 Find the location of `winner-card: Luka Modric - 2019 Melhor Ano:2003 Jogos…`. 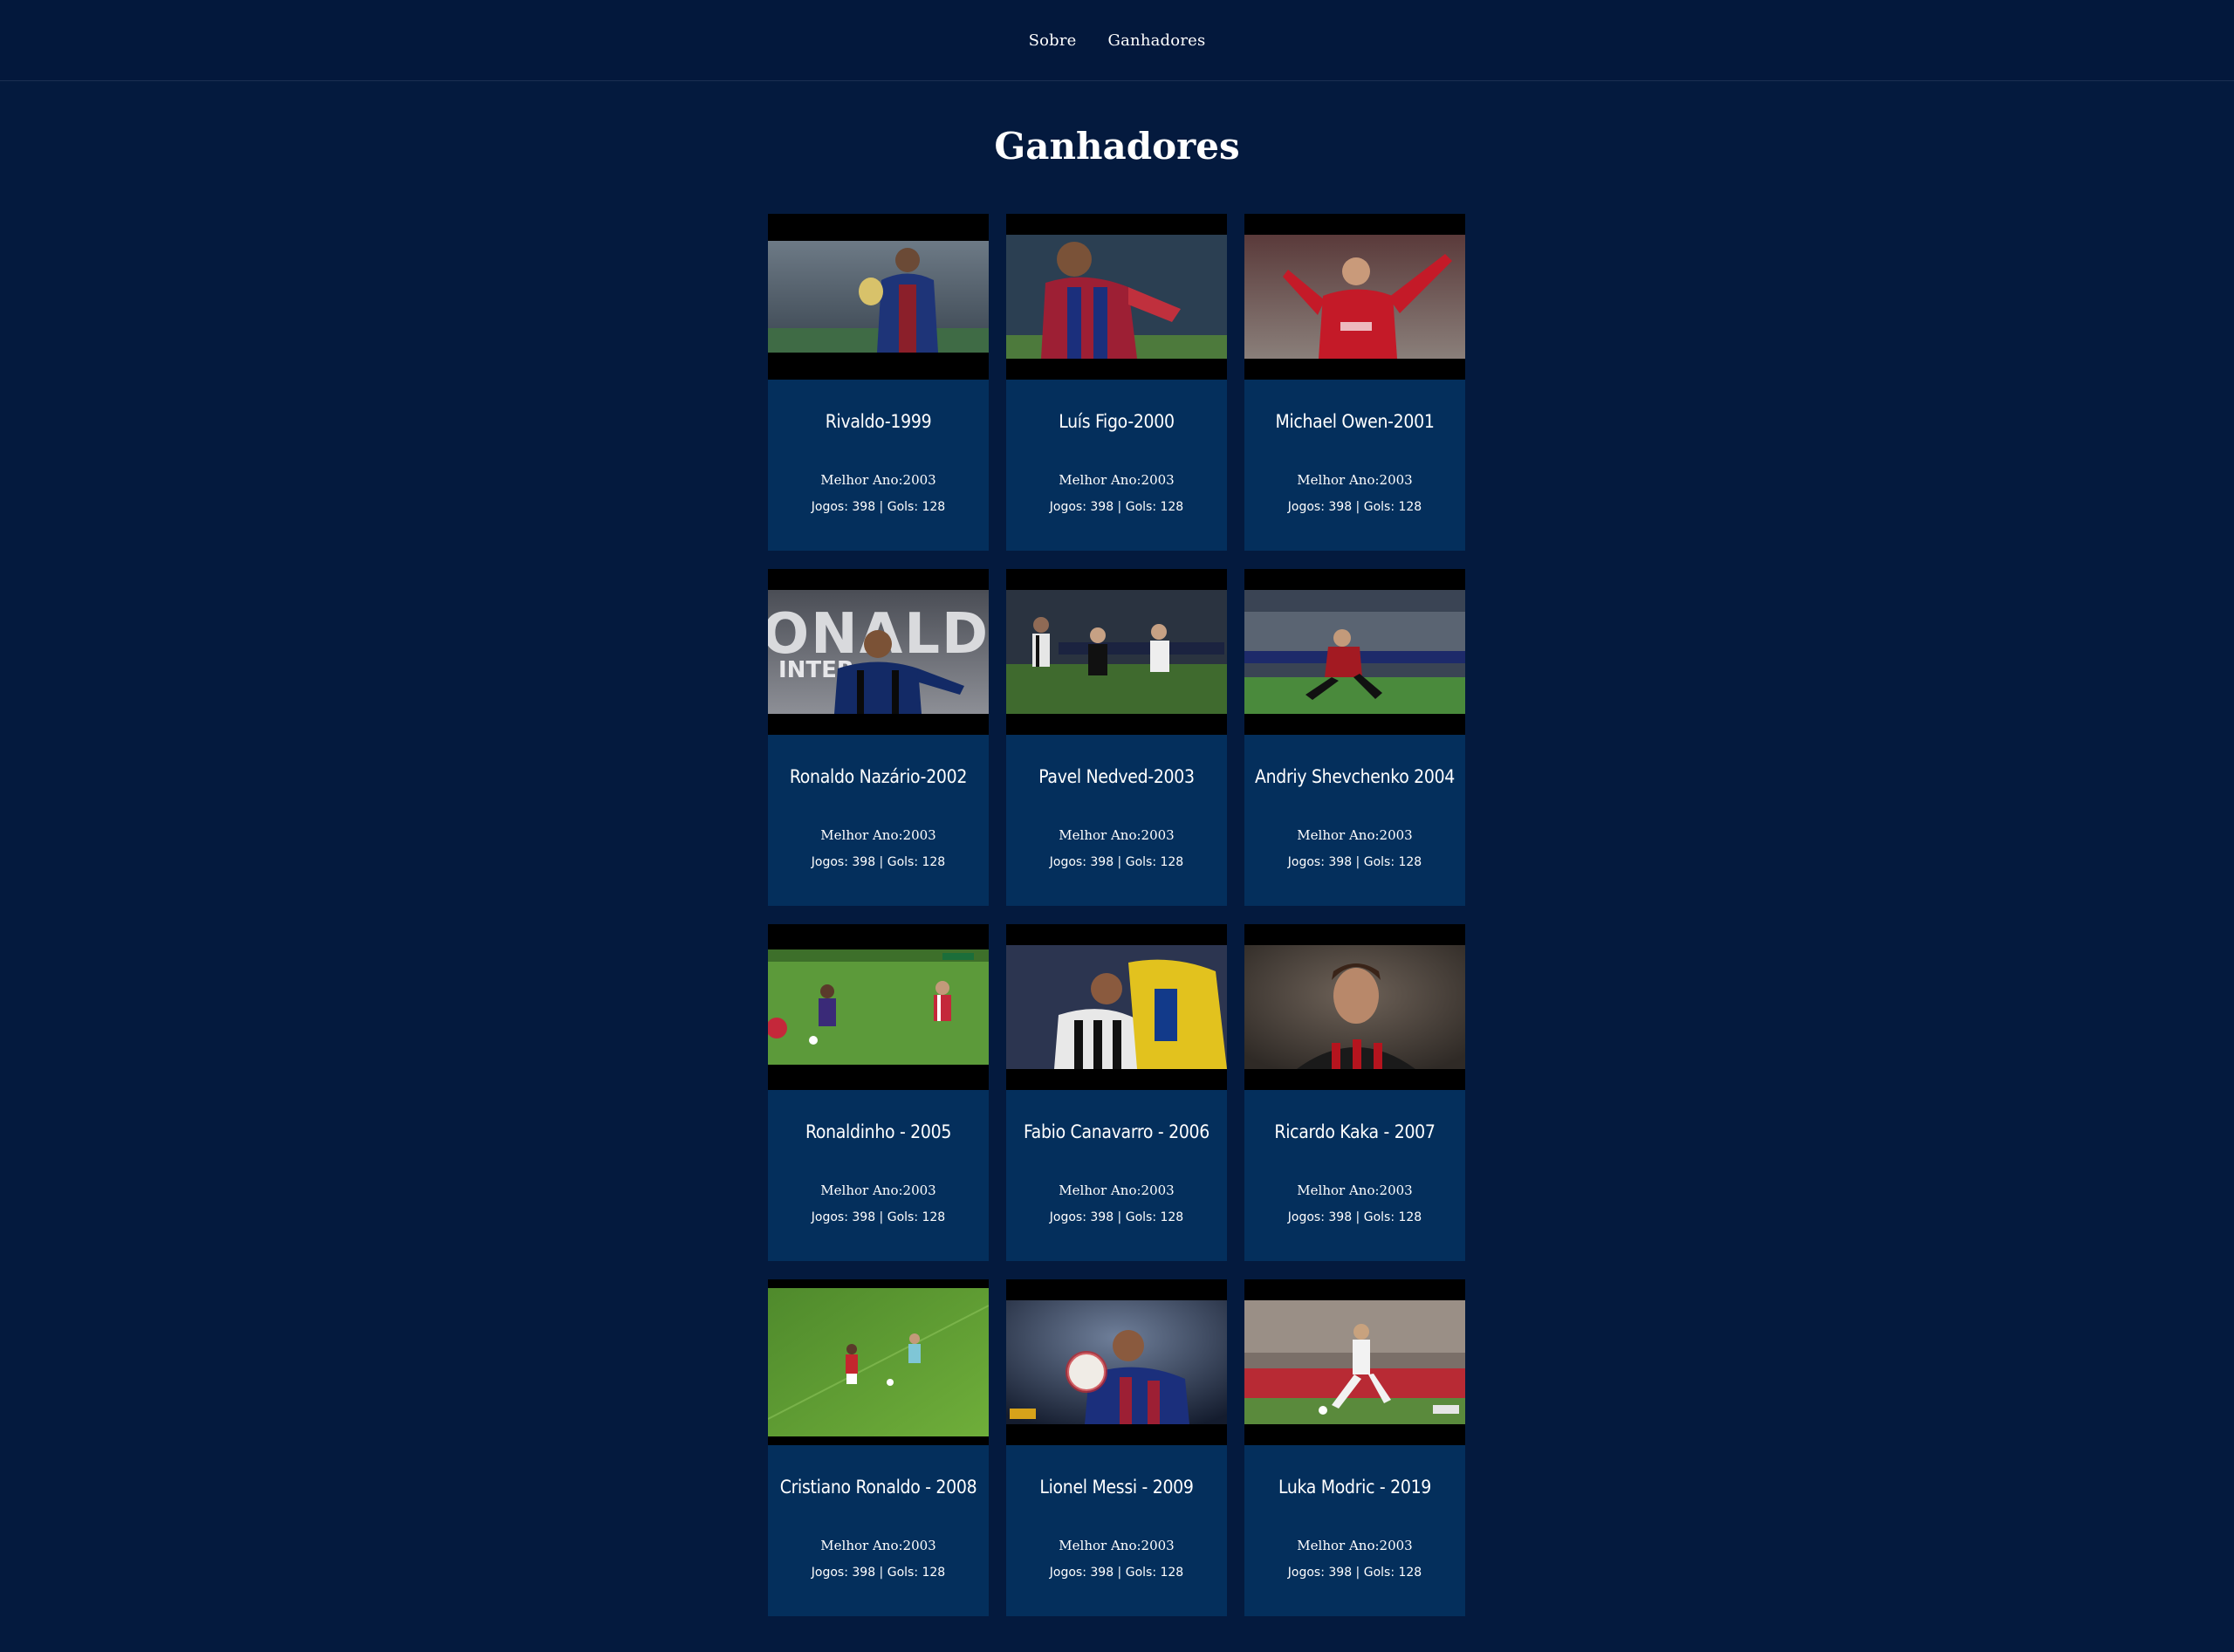

winner-card: Luka Modric - 2019 Melhor Ano:2003 Jogos… is located at coordinates (1354, 1447).